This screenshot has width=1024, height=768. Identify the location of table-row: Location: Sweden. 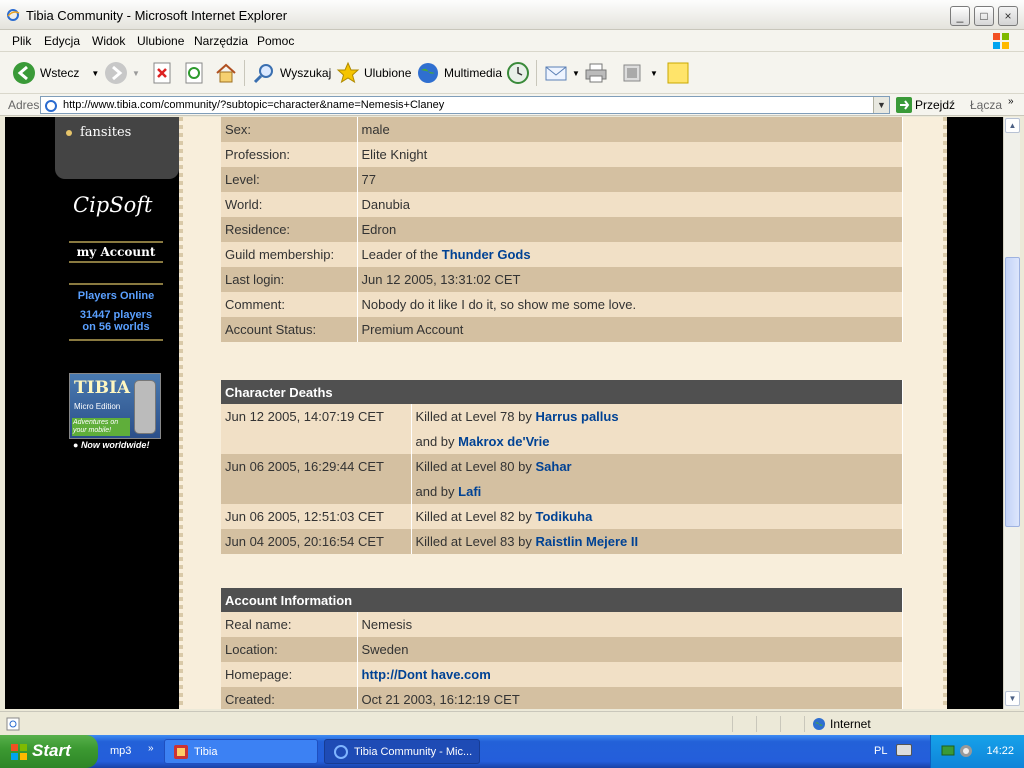
(562, 649).